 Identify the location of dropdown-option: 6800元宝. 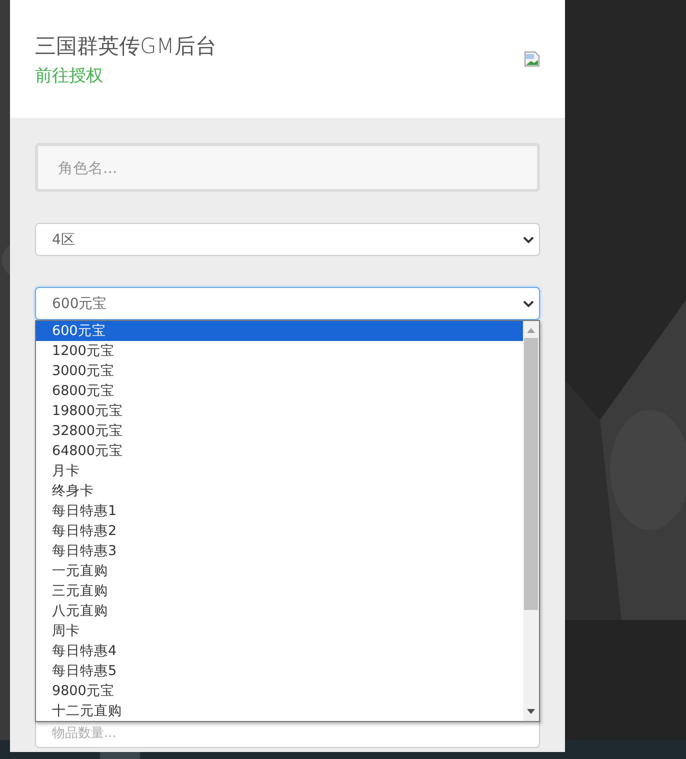
(279, 391).